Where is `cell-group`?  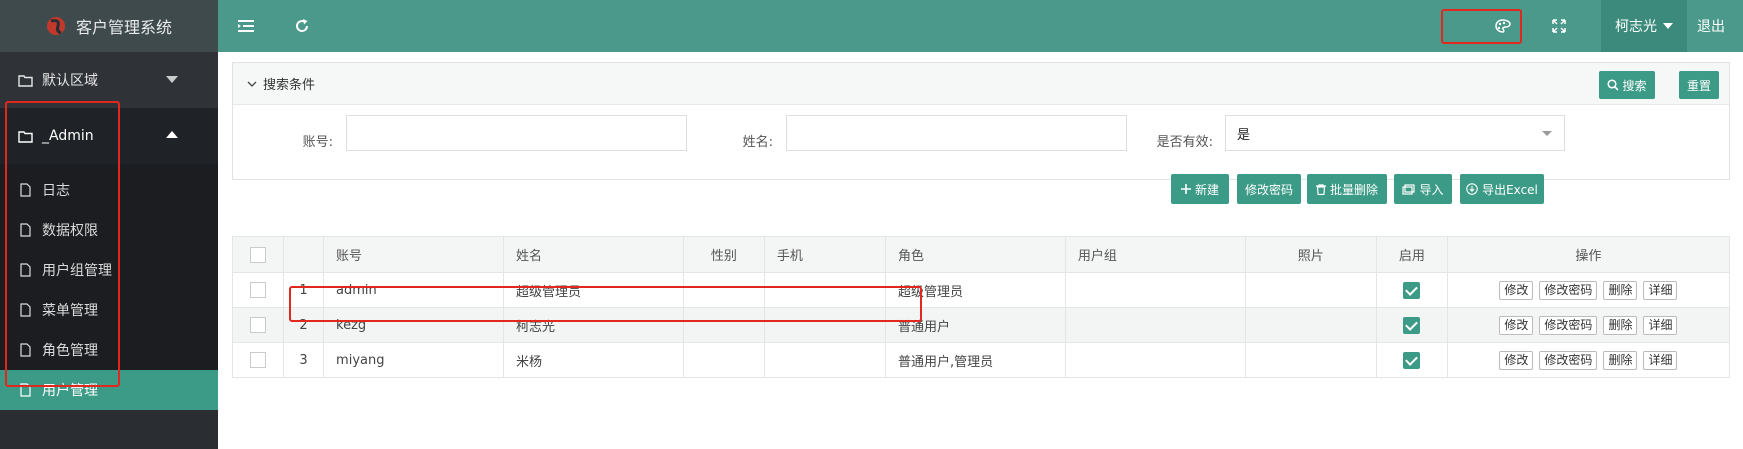
cell-group is located at coordinates (1155, 290).